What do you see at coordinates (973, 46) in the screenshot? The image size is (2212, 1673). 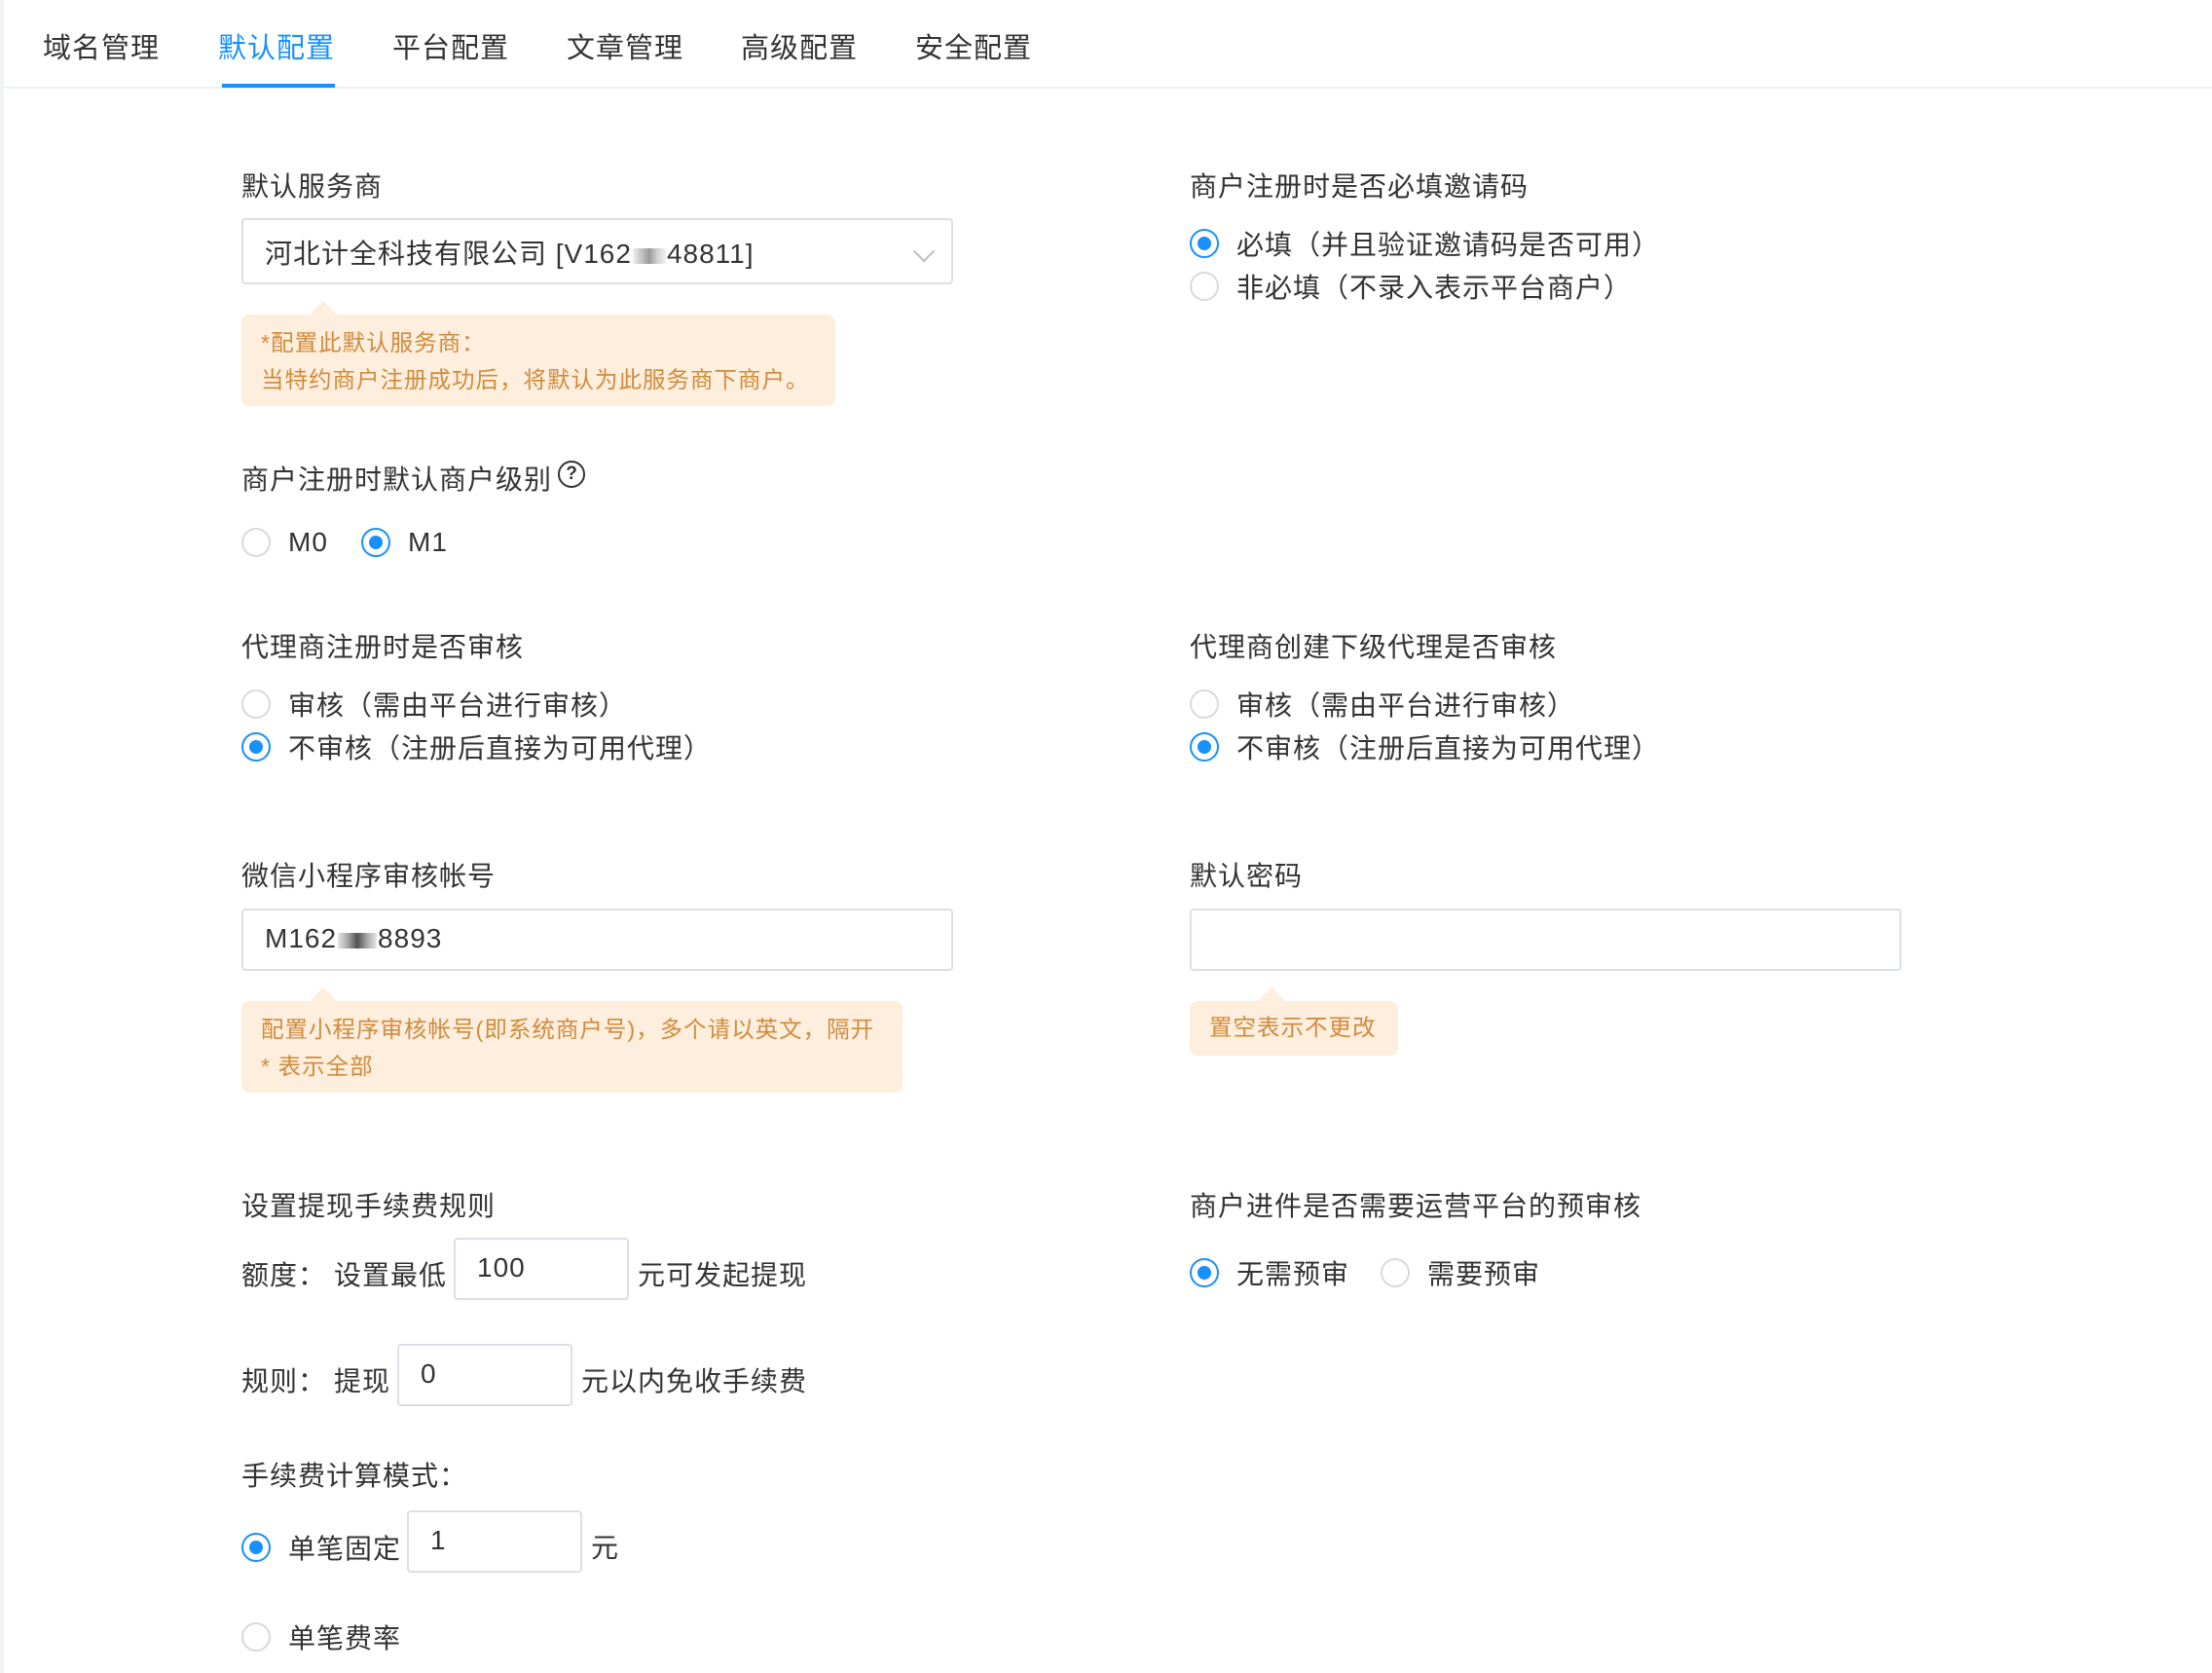 I see `tab-security-config: 安全配置` at bounding box center [973, 46].